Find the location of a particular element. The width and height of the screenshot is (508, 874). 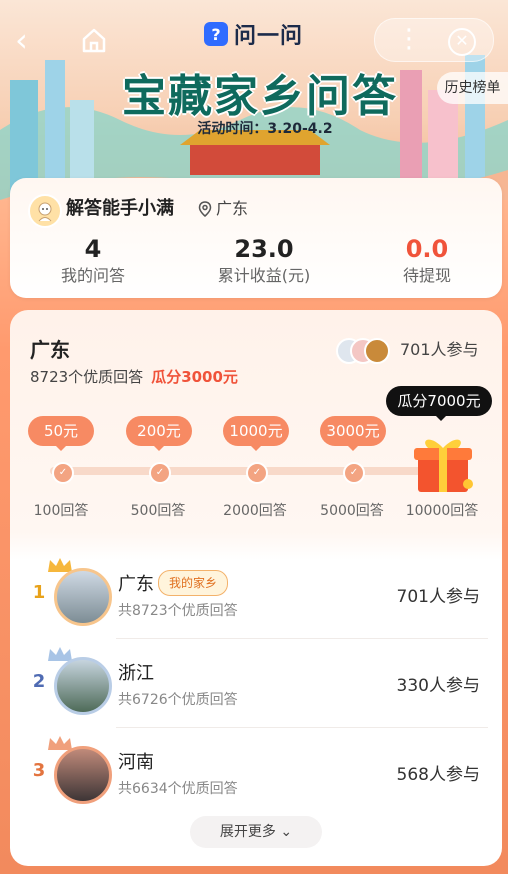

my-hometown-tag: 我的家乡 is located at coordinates (193, 583).